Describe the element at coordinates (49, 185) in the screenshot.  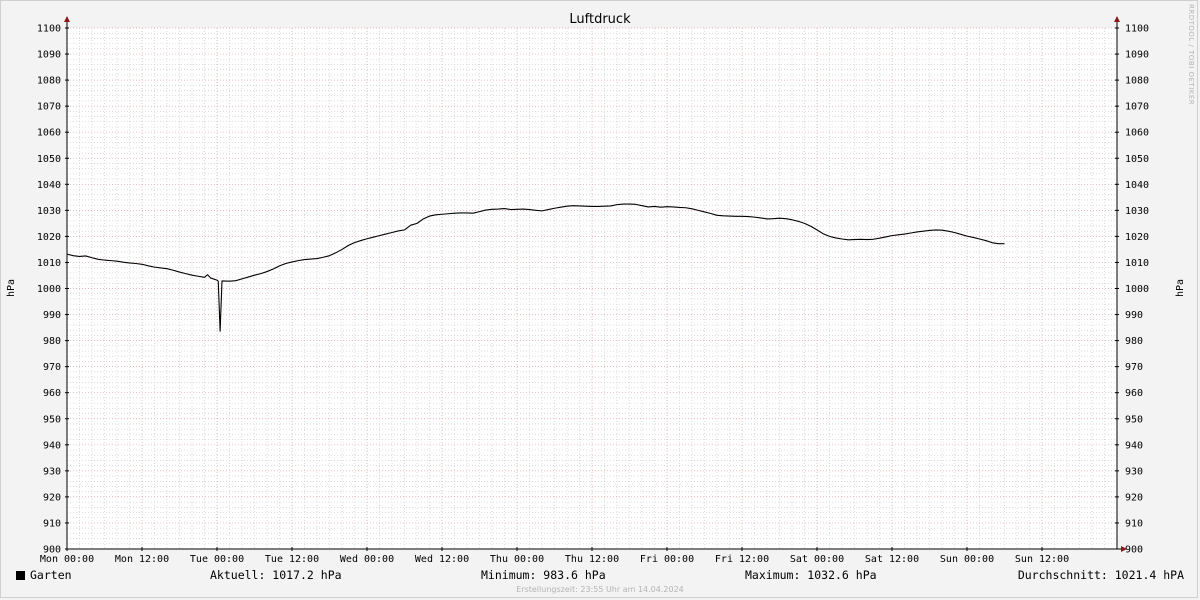
I see `y-tick-label-left: 1040` at that location.